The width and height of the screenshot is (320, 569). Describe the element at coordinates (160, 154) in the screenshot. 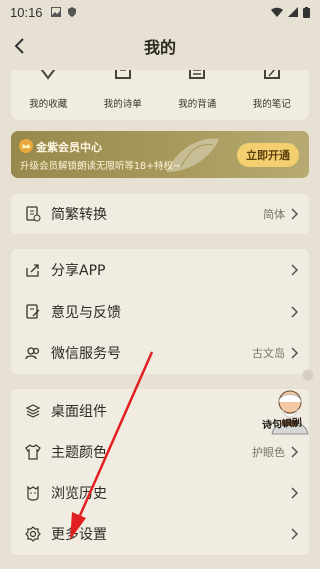

I see `vip-banner: 金紫会员中心 升级会员解锁朗读无限听等18+特权~ 立即开通` at that location.